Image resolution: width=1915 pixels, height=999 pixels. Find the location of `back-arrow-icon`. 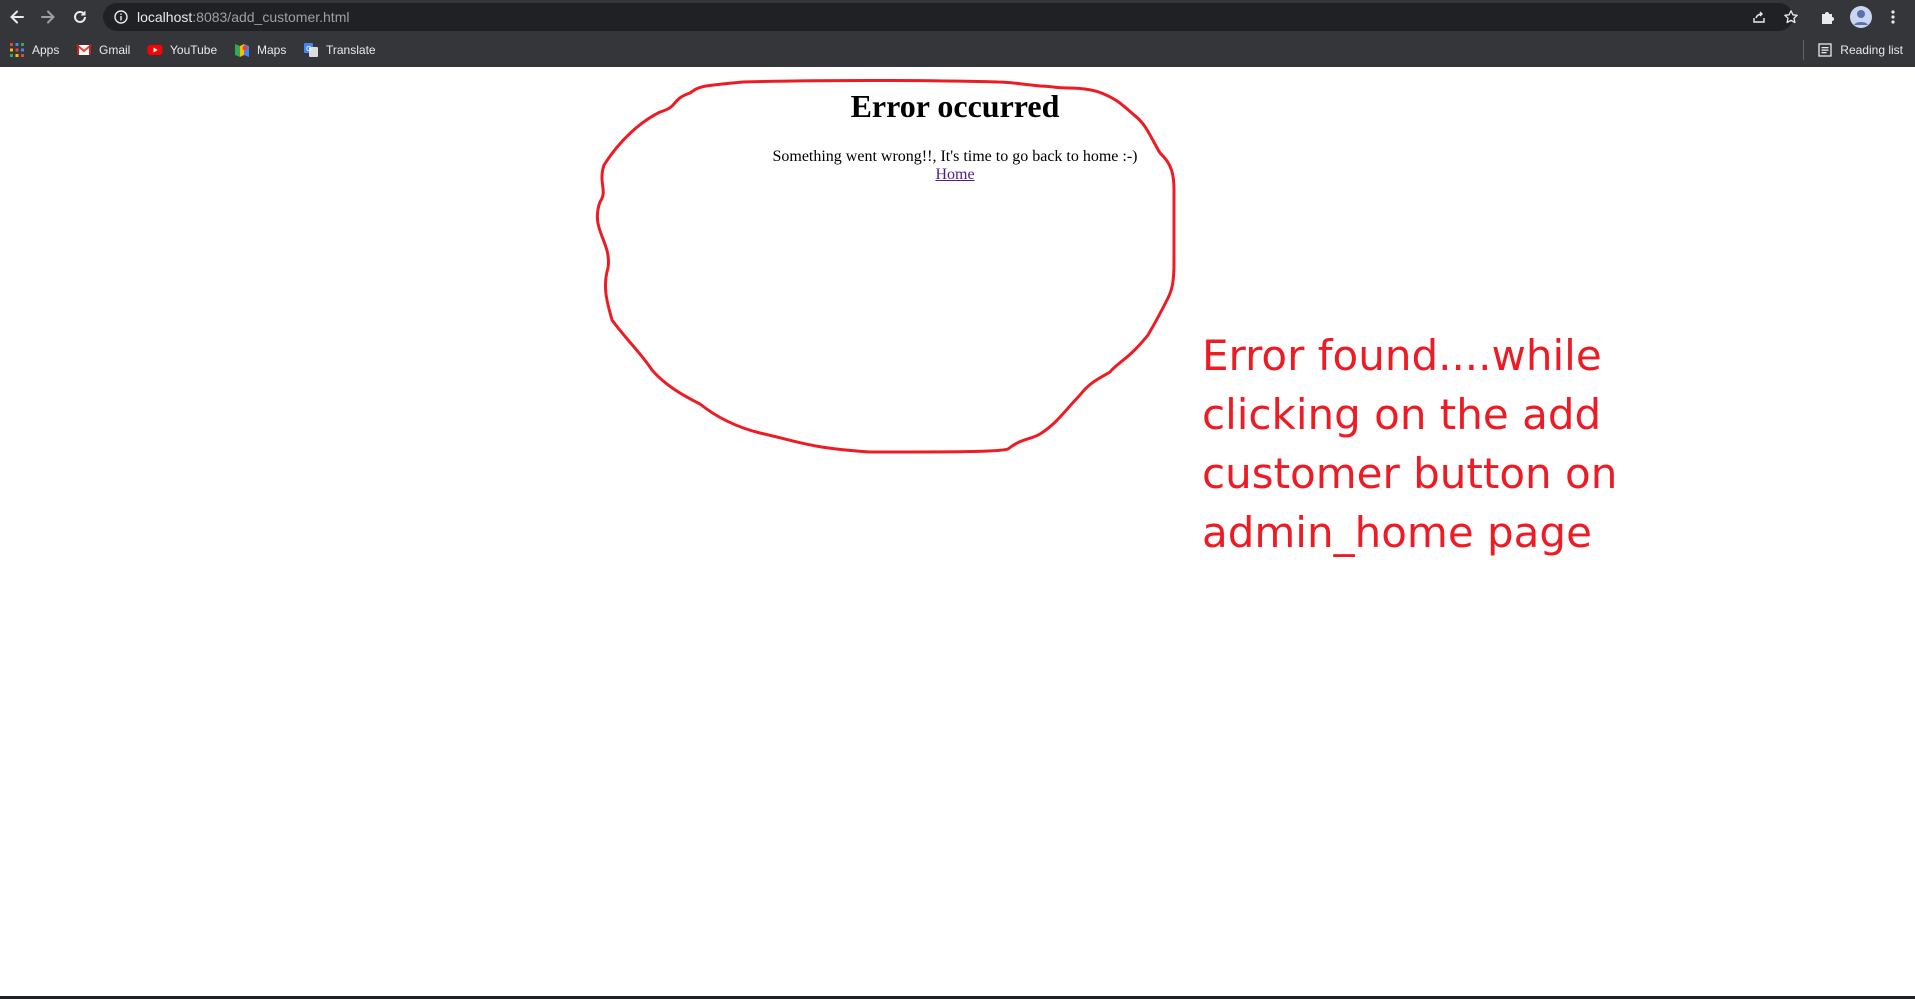

back-arrow-icon is located at coordinates (17, 17).